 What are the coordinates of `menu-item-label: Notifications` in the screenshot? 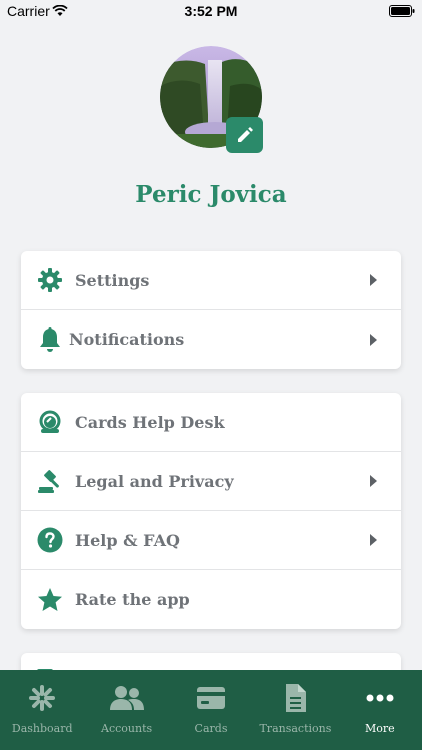 It's located at (127, 339).